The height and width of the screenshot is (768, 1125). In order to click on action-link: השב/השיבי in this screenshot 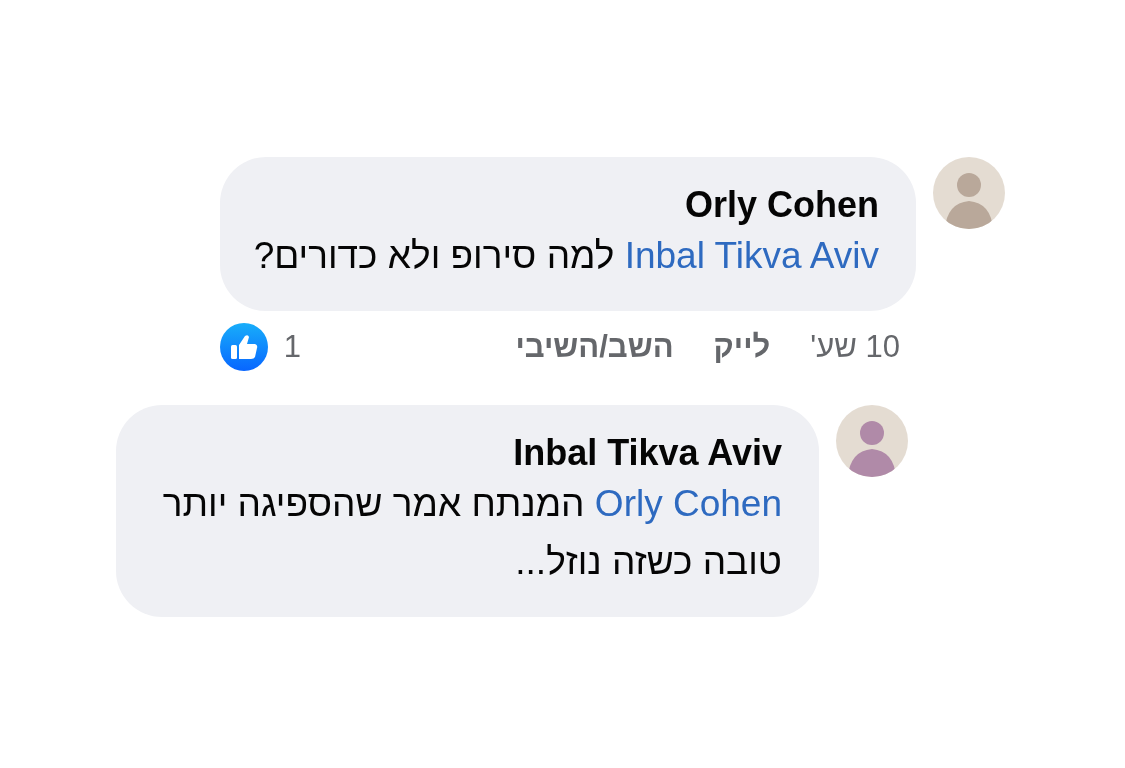, I will do `click(594, 347)`.